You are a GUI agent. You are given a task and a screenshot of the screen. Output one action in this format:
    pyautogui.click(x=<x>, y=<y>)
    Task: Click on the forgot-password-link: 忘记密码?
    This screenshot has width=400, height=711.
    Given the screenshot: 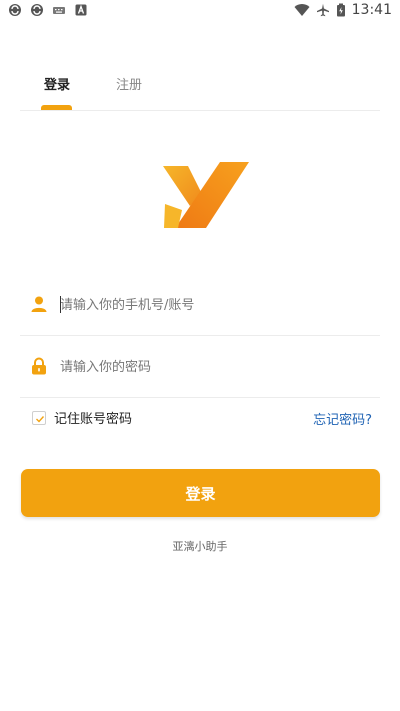 What is the action you would take?
    pyautogui.click(x=342, y=418)
    